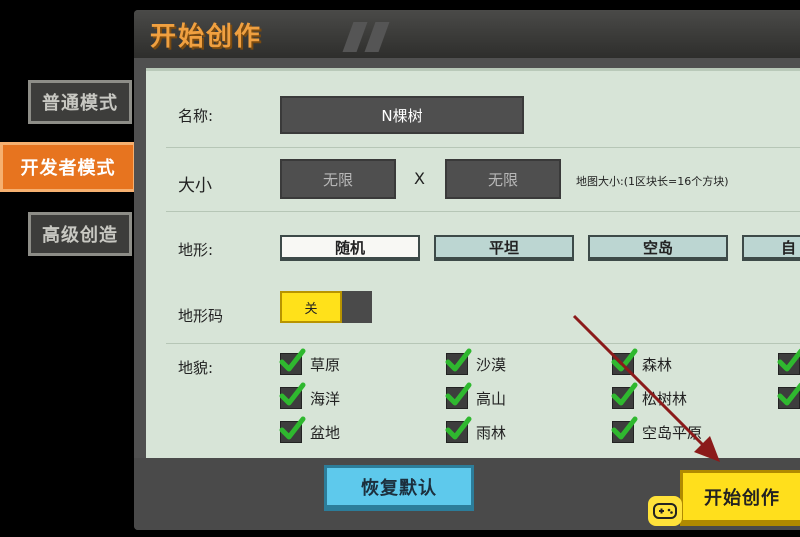 The width and height of the screenshot is (800, 537). I want to click on terrain-code-toggle: 关, so click(326, 307).